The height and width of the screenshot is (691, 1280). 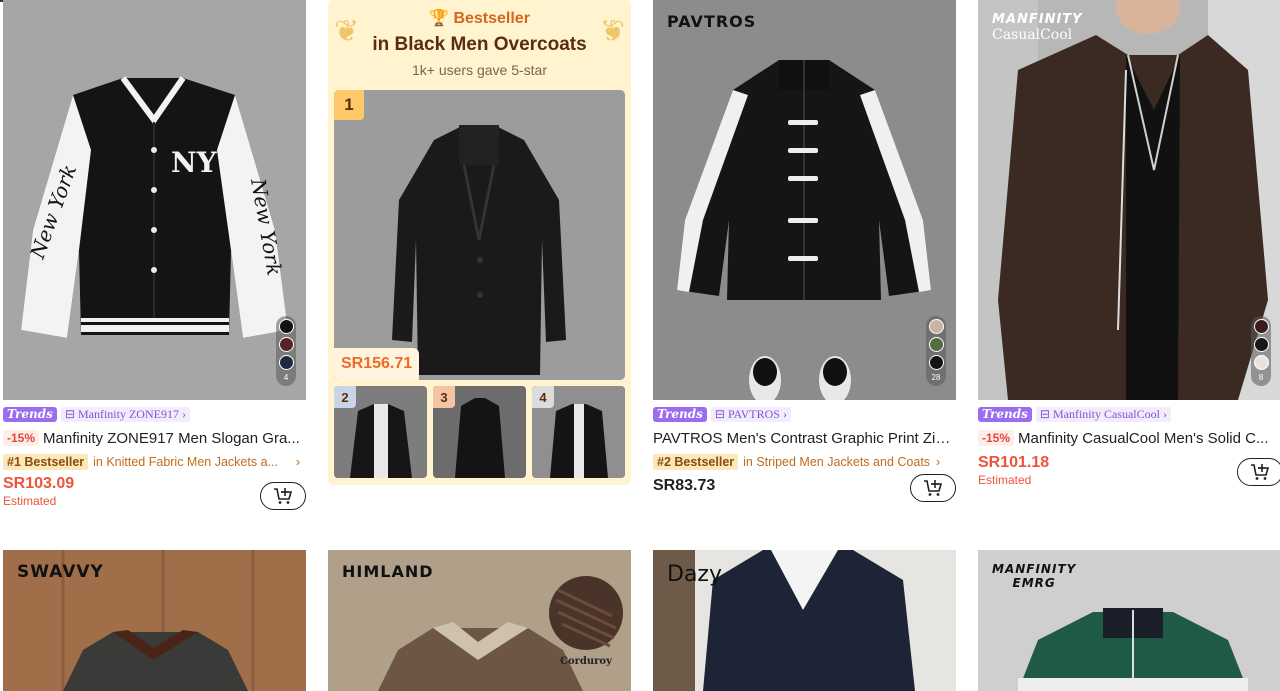 What do you see at coordinates (712, 21) in the screenshot?
I see `brand-watermark: PAVTROS` at bounding box center [712, 21].